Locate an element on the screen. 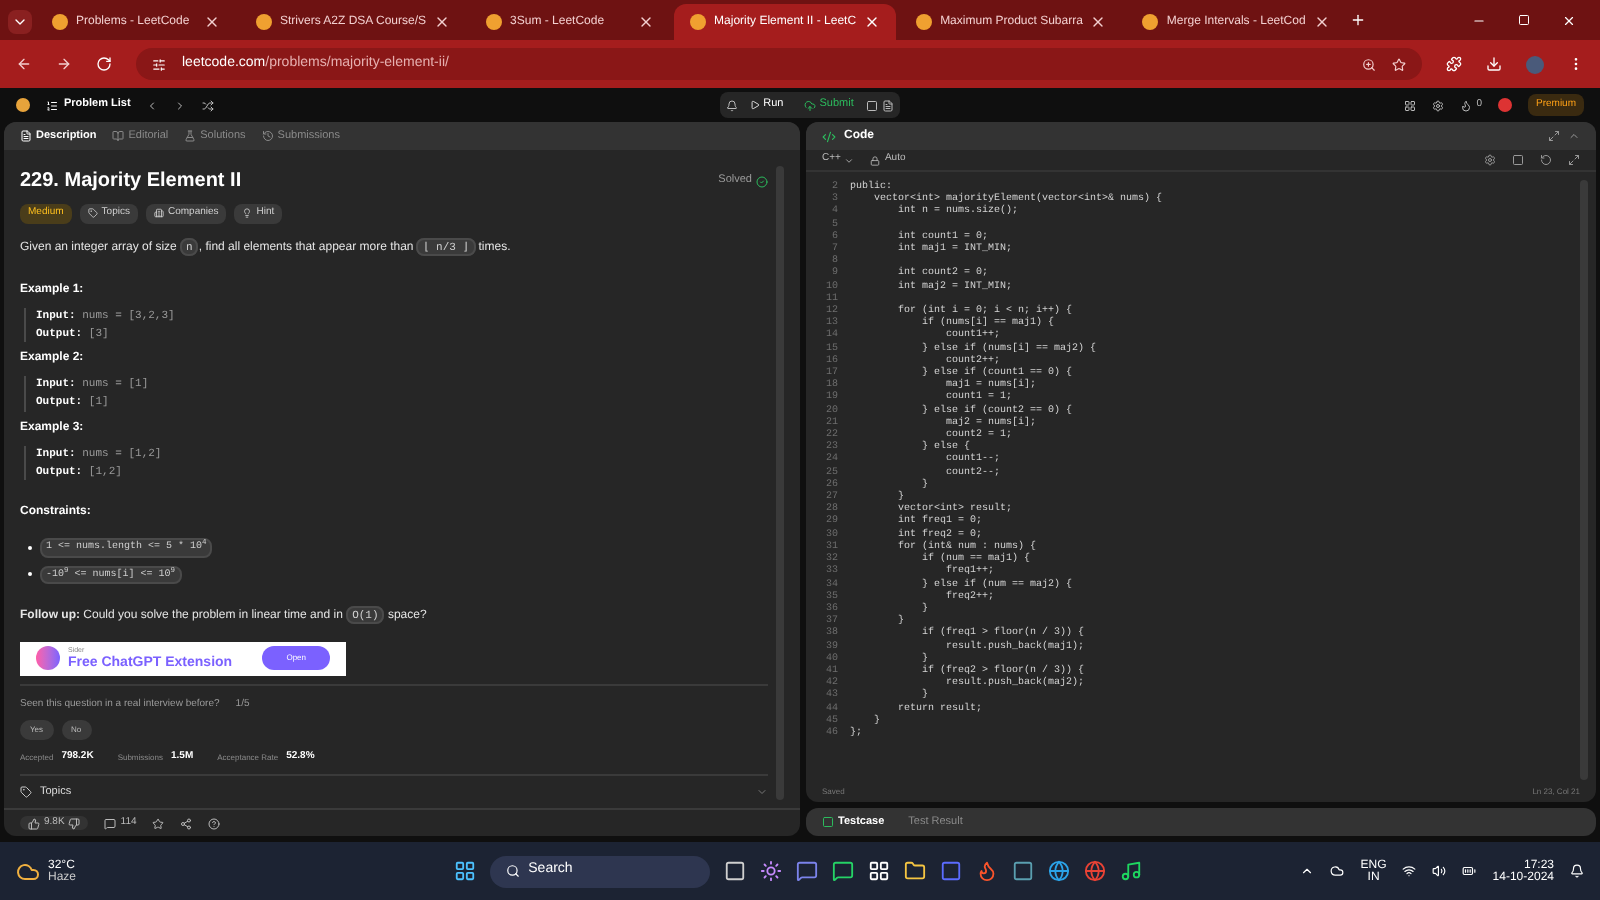  building-icon is located at coordinates (158, 213).